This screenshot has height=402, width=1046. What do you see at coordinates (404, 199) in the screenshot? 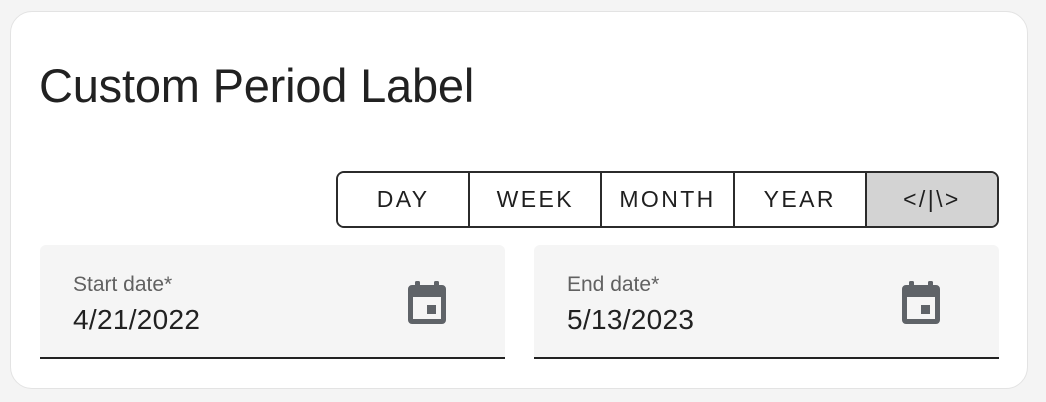
I see `period-option-day: DAY` at bounding box center [404, 199].